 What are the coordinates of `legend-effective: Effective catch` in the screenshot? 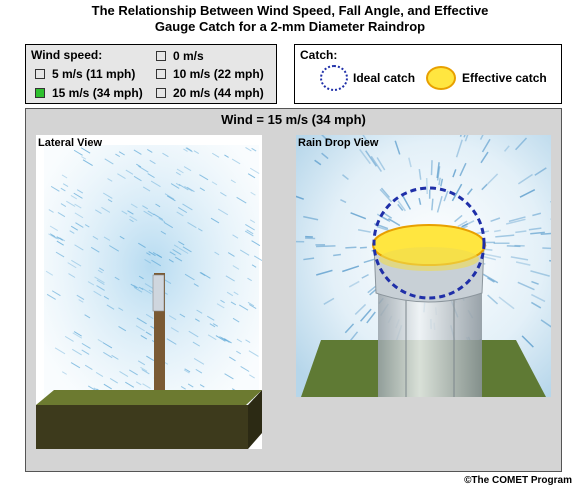 It's located at (486, 78).